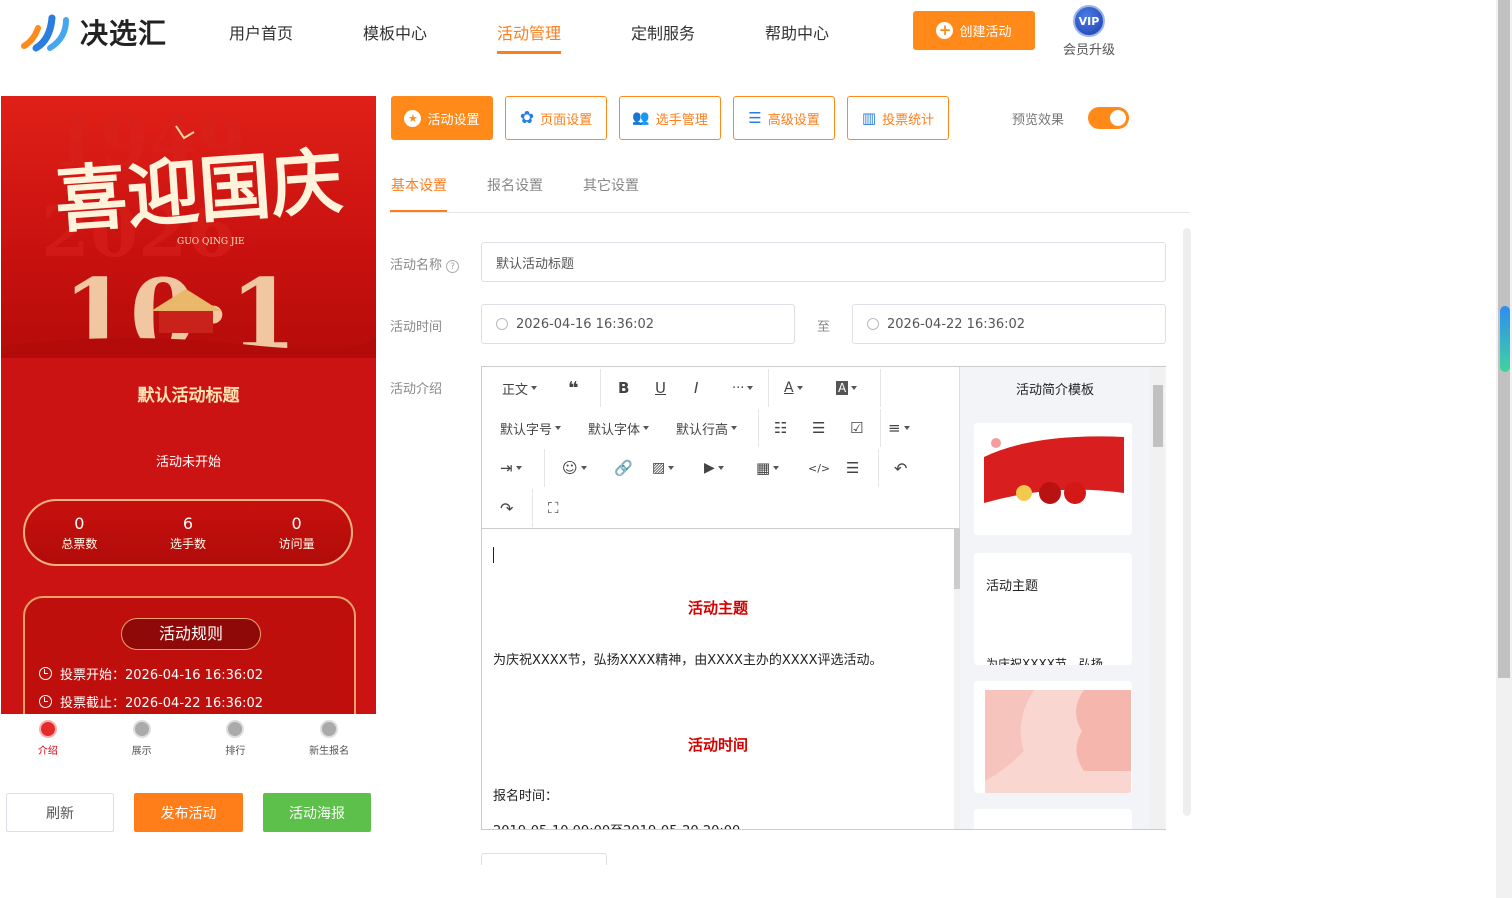 The width and height of the screenshot is (1512, 898). I want to click on publish-button: 发布活动, so click(188, 812).